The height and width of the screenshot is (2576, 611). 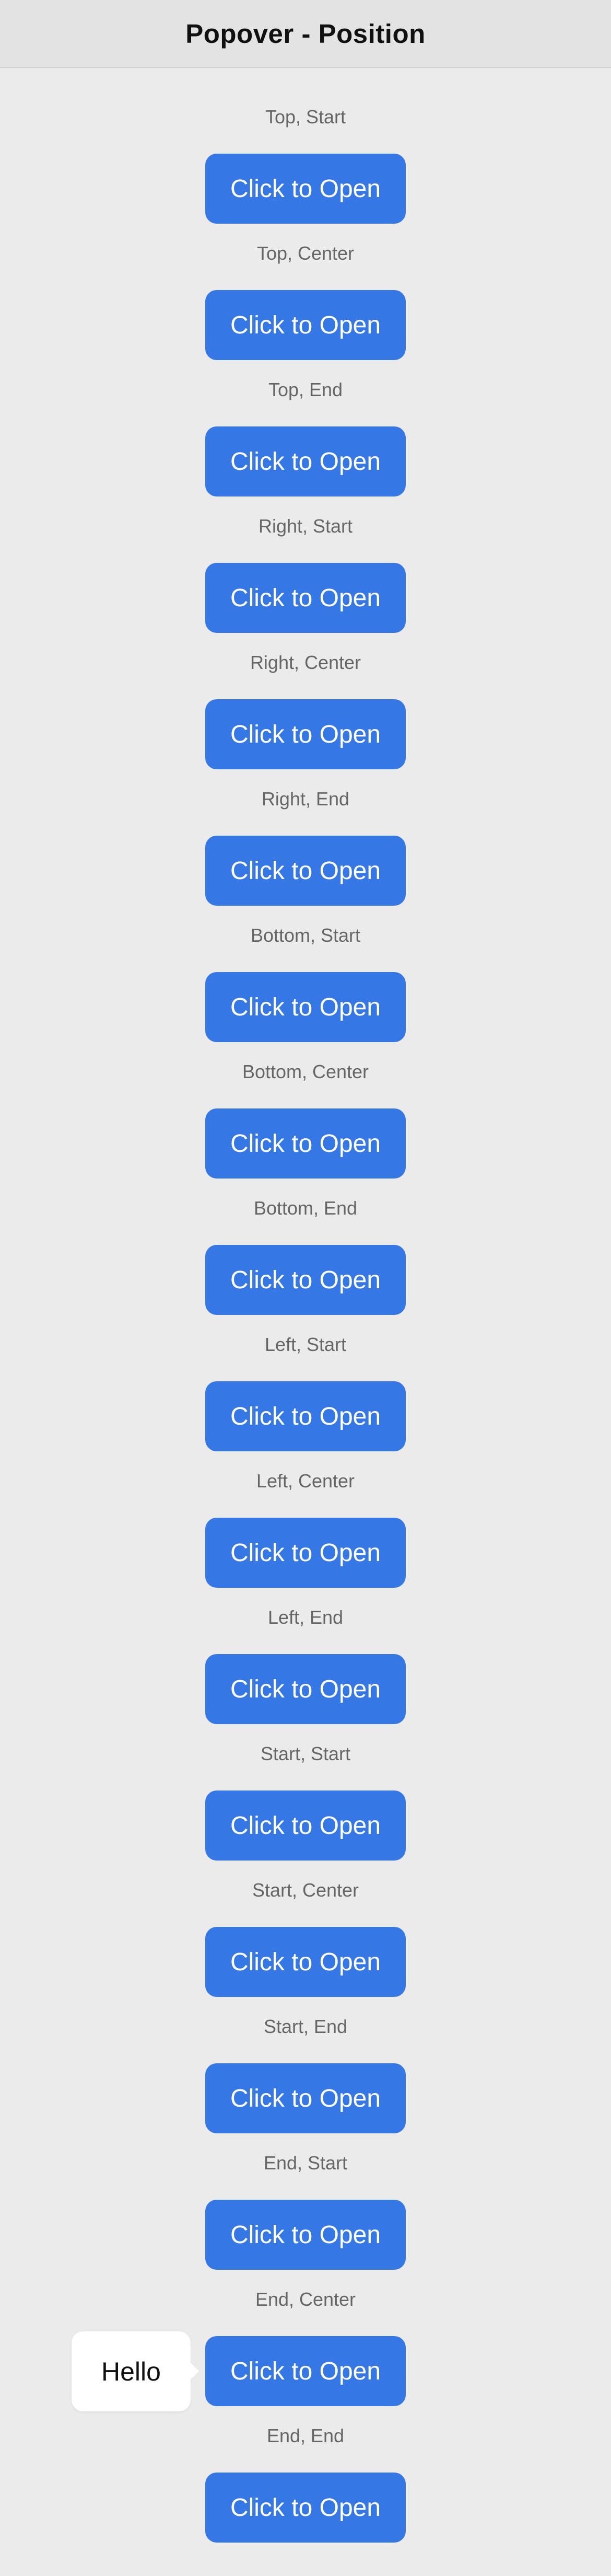 What do you see at coordinates (305, 2163) in the screenshot?
I see `position-label: End, Start` at bounding box center [305, 2163].